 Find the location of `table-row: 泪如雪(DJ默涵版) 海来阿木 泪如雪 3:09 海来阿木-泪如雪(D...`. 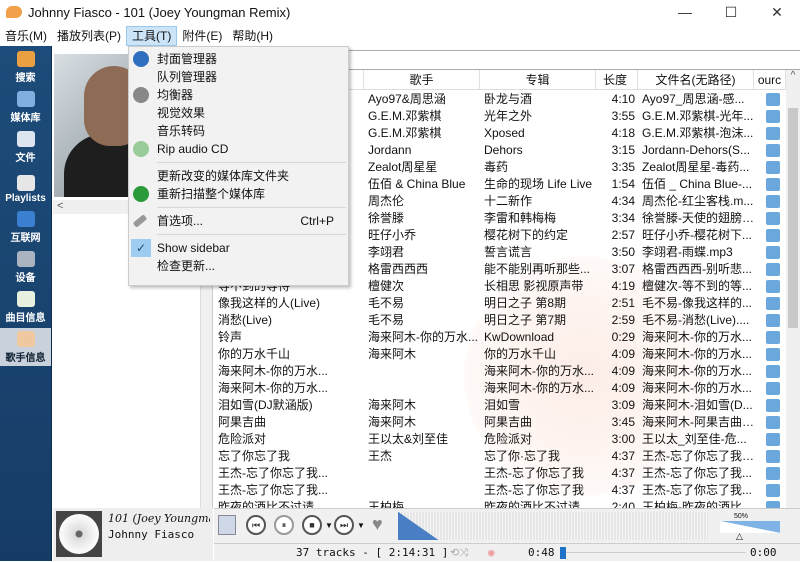

table-row: 泪如雪(DJ默涵版) 海来阿木 泪如雪 3:09 海来阿木-泪如雪(D... is located at coordinates (500, 405).